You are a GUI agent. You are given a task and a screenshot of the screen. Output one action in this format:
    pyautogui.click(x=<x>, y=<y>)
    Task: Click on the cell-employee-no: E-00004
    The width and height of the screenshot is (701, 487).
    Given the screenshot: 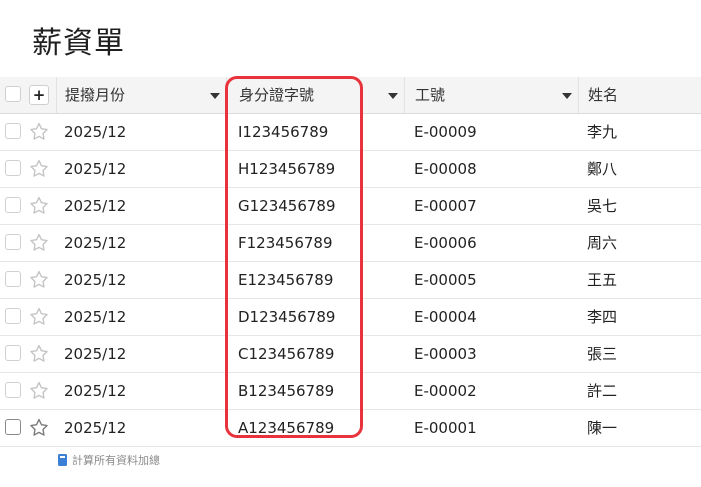 What is the action you would take?
    pyautogui.click(x=491, y=317)
    